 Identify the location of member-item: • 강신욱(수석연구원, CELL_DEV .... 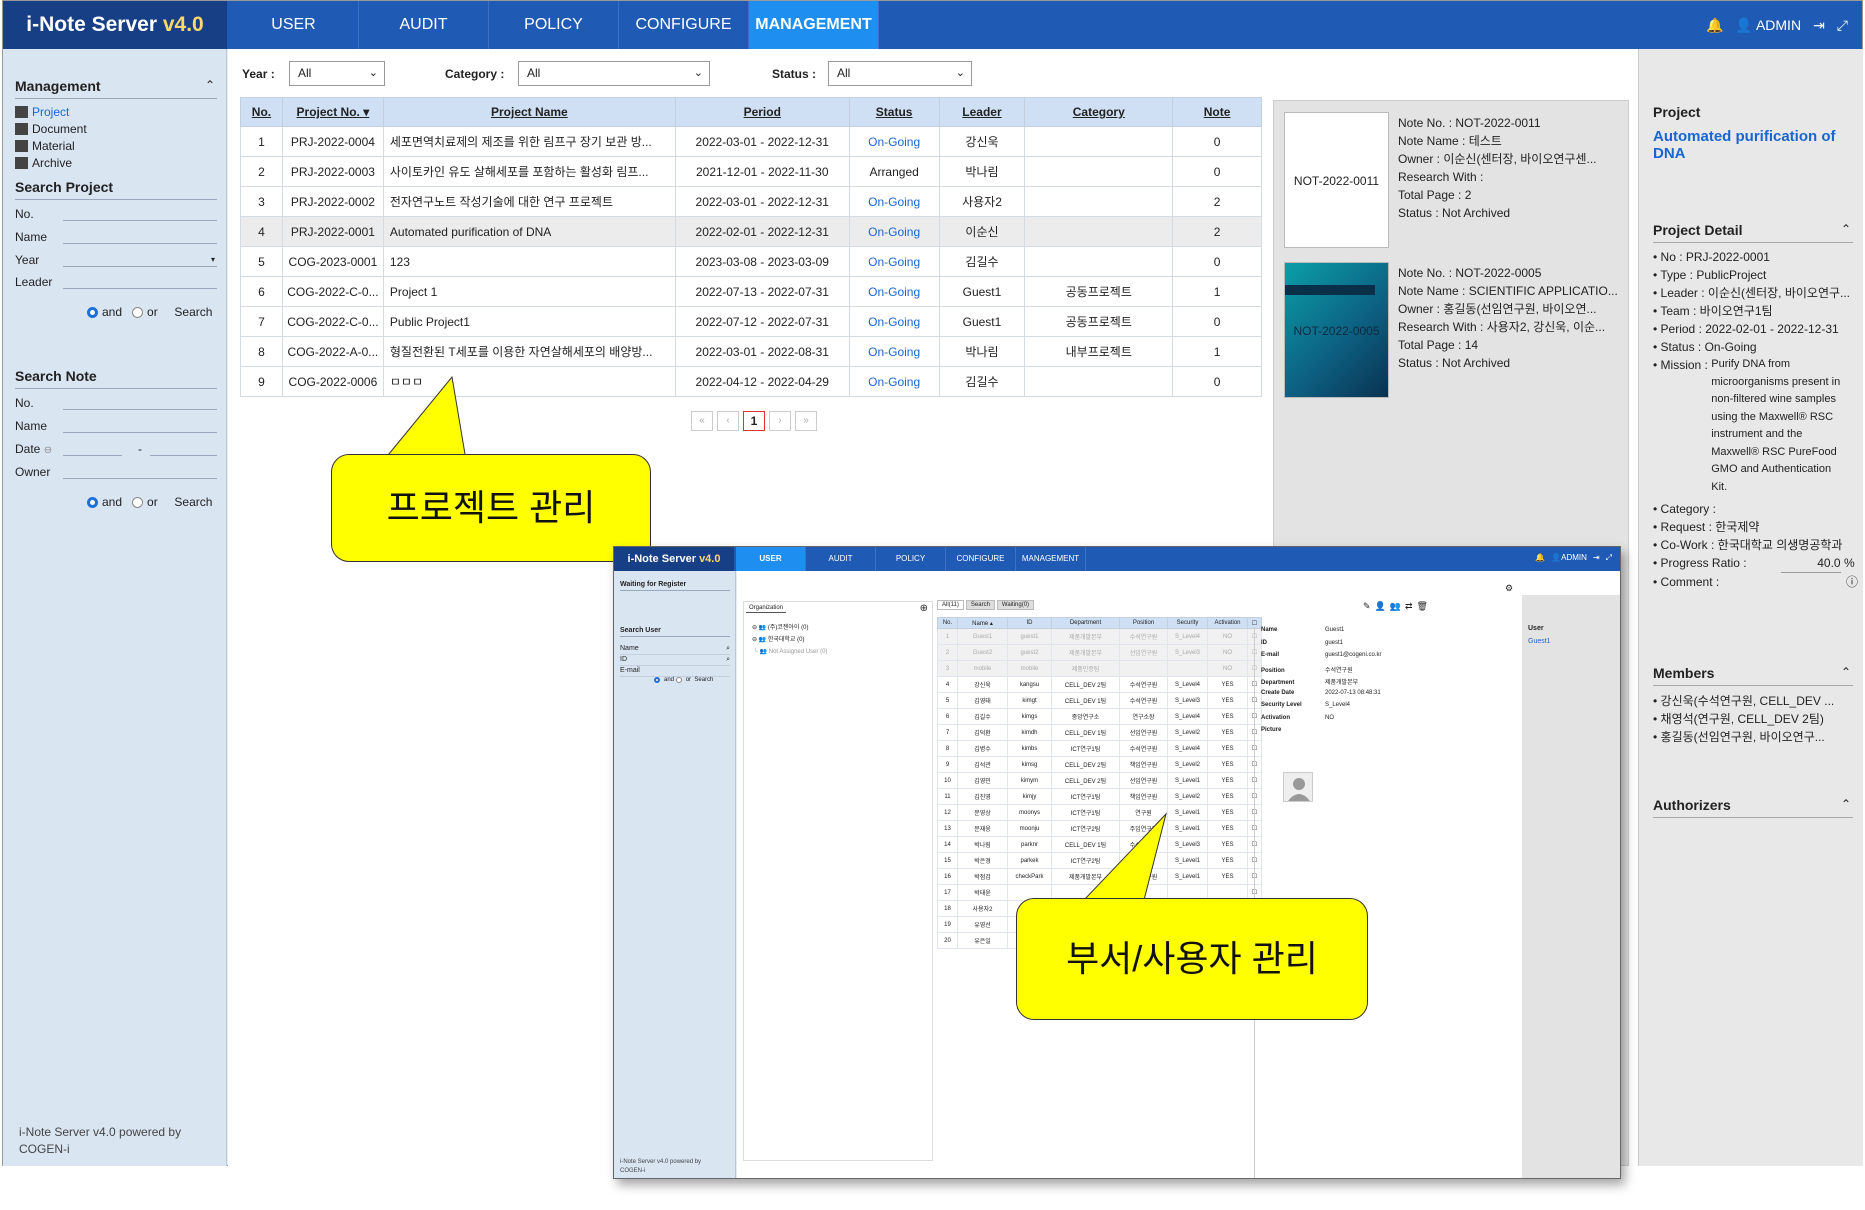
(1755, 701).